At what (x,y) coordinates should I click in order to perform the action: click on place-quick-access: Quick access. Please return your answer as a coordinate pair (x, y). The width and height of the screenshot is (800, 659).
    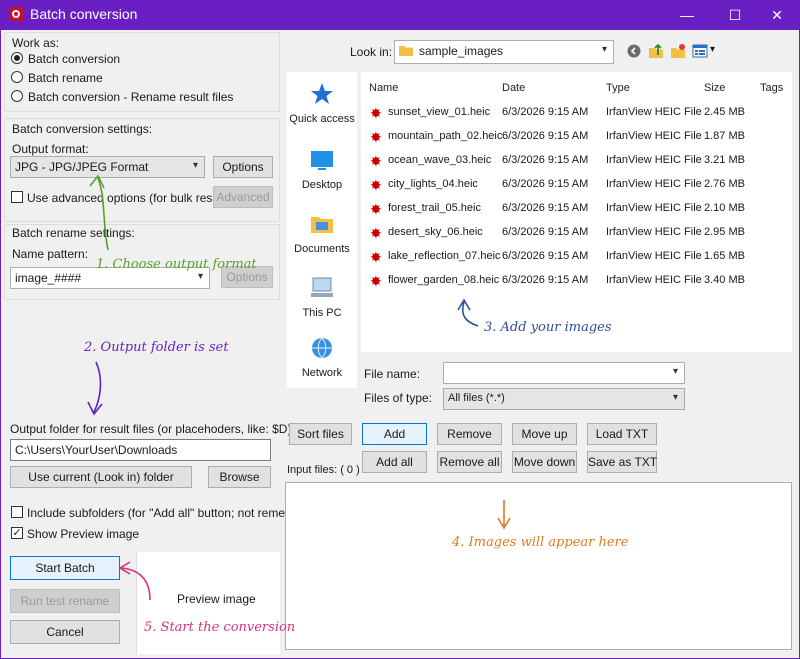
    Looking at the image, I should click on (322, 103).